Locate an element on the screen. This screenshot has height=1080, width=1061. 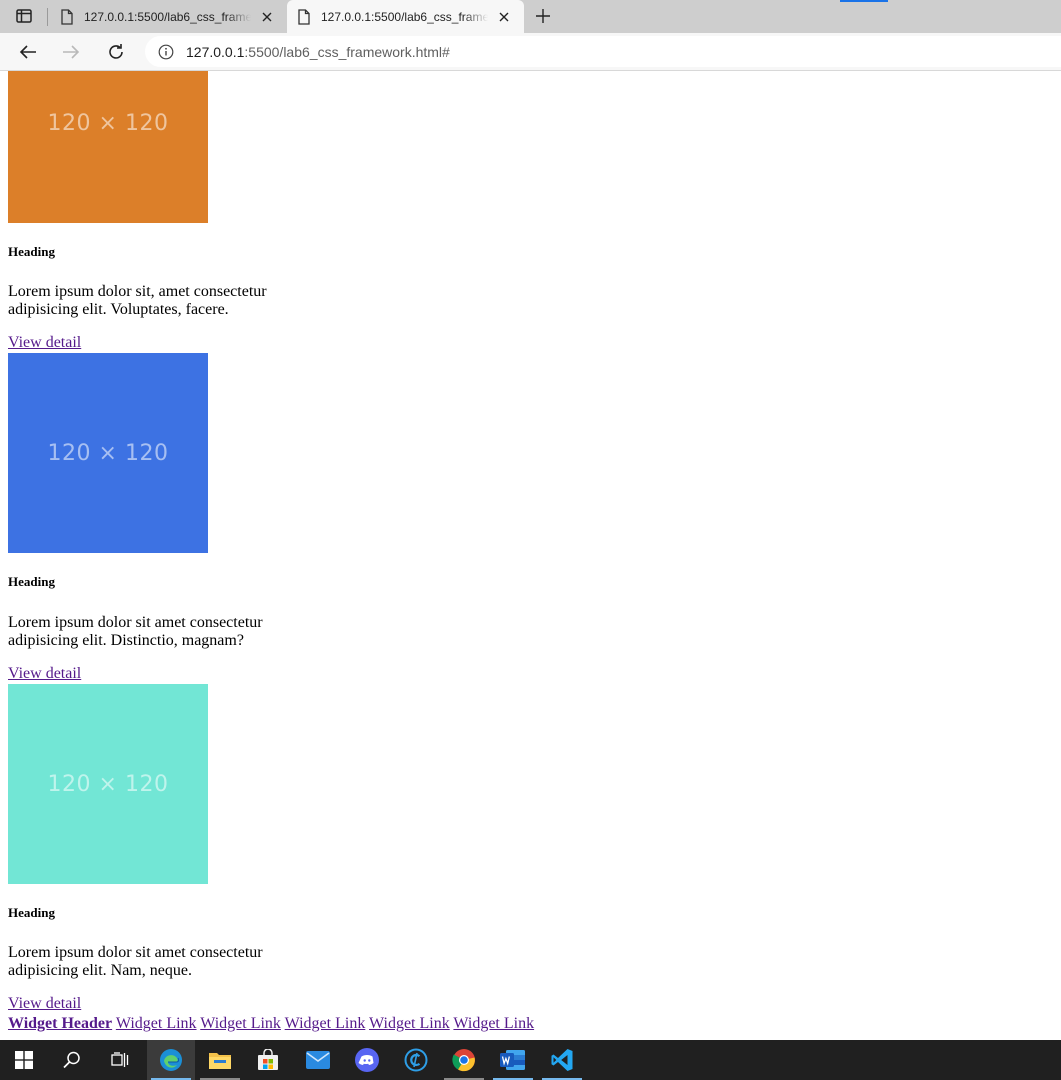
taskbar-mail is located at coordinates (318, 1060).